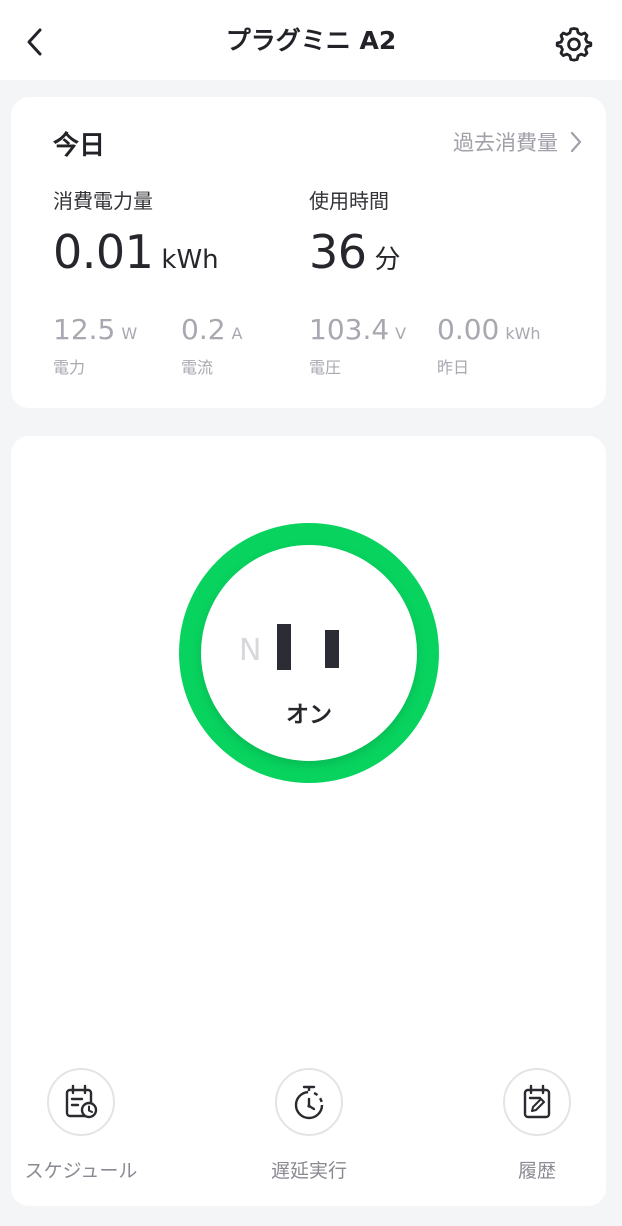 Image resolution: width=622 pixels, height=1226 pixels. Describe the element at coordinates (468, 329) in the screenshot. I see `yesterday-value: 0.00` at that location.